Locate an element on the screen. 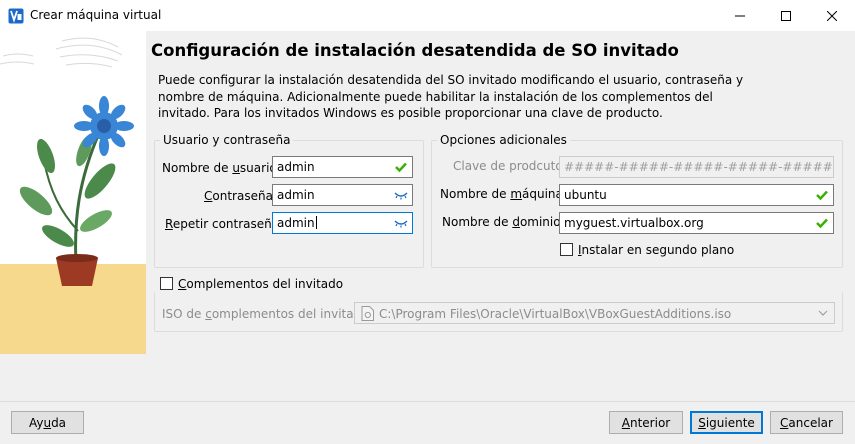 The height and width of the screenshot is (444, 855). guest-additions-checkbox is located at coordinates (166, 283).